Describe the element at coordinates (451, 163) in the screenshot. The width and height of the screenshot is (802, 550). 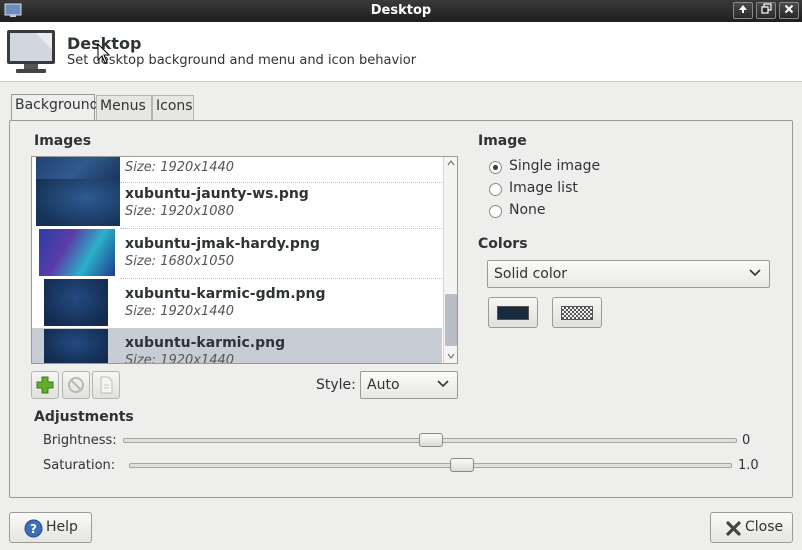
I see `scroll-up-icon` at that location.